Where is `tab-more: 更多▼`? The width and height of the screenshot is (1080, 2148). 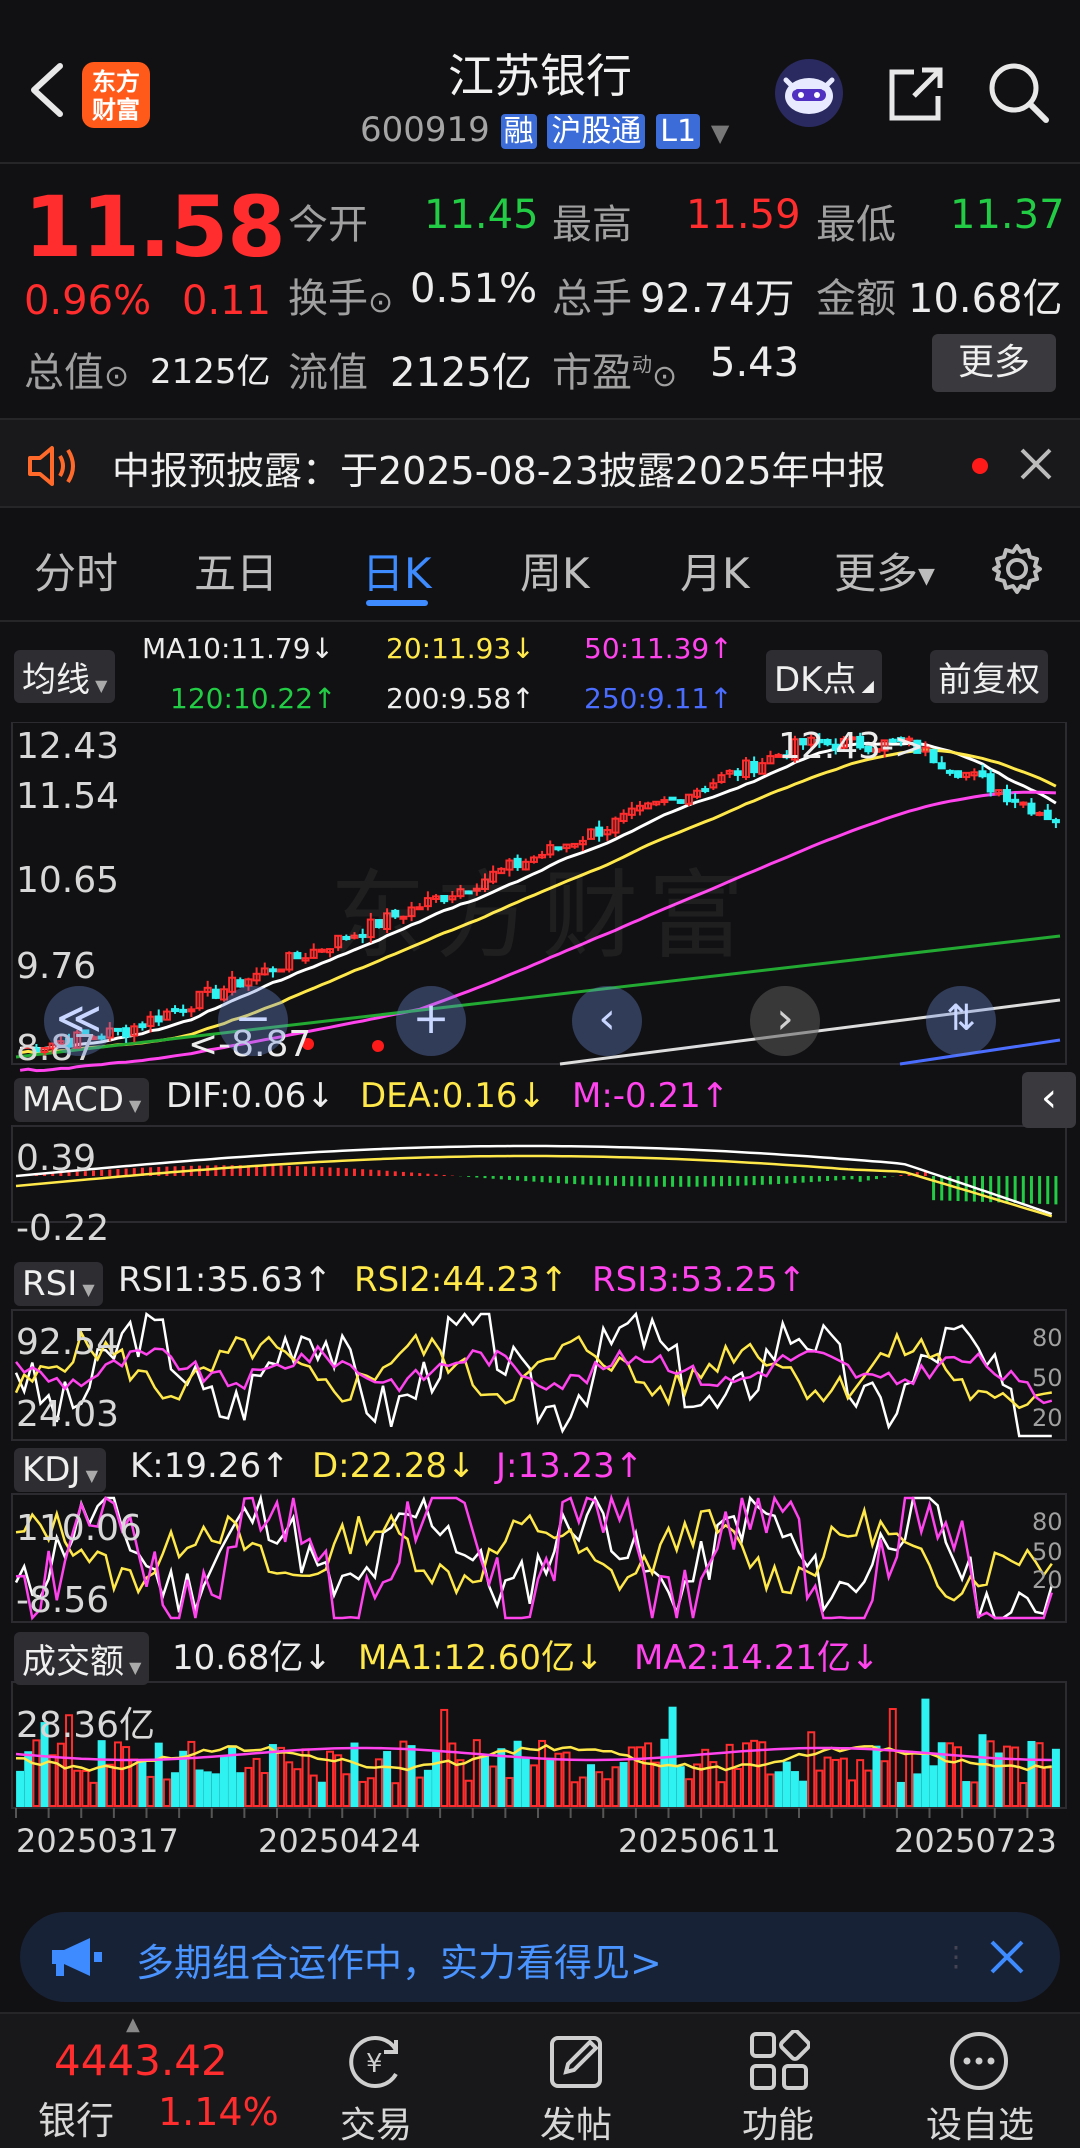 tab-more: 更多▼ is located at coordinates (884, 570).